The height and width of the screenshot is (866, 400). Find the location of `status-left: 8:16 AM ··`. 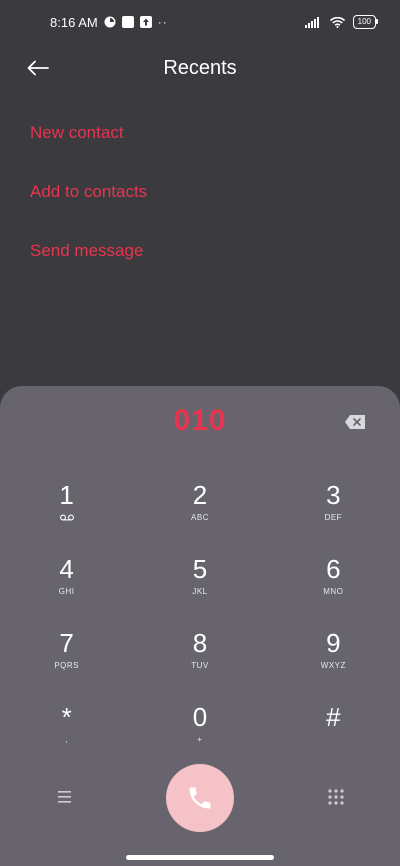

status-left: 8:16 AM ·· is located at coordinates (109, 22).